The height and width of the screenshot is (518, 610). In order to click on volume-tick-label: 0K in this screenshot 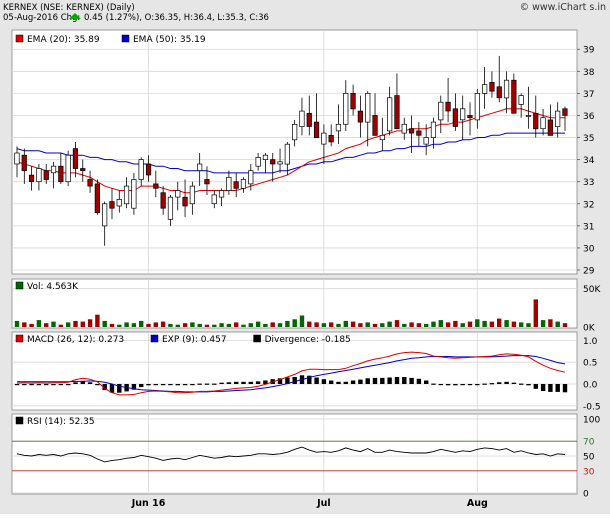, I will do `click(589, 329)`.